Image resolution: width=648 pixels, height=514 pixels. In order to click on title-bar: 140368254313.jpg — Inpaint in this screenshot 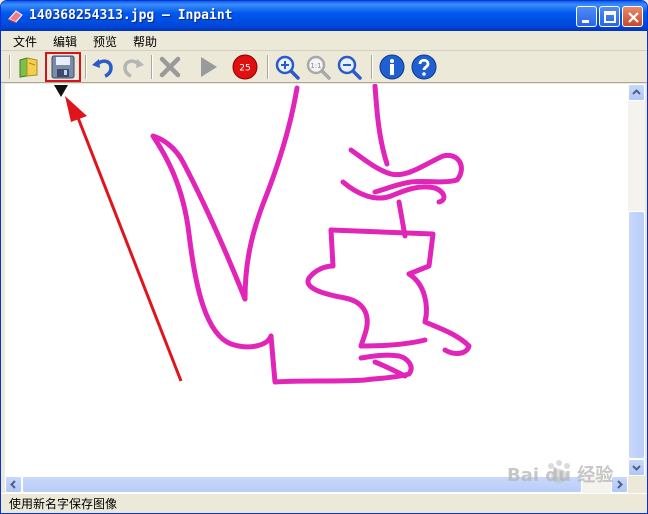, I will do `click(324, 16)`.